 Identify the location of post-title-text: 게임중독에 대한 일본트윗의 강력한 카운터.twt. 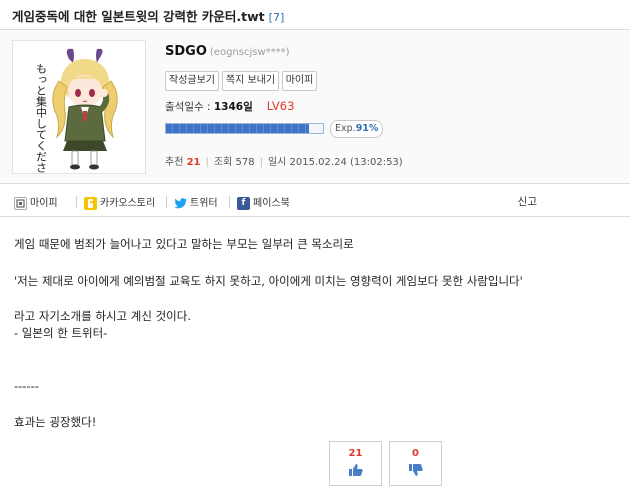
(138, 16).